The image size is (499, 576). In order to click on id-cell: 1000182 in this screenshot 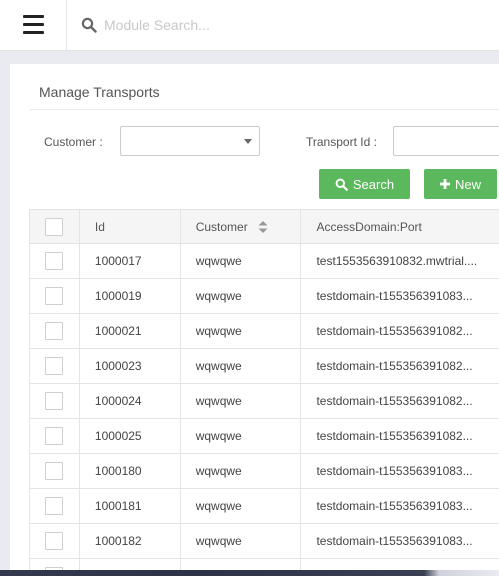, I will do `click(130, 541)`.